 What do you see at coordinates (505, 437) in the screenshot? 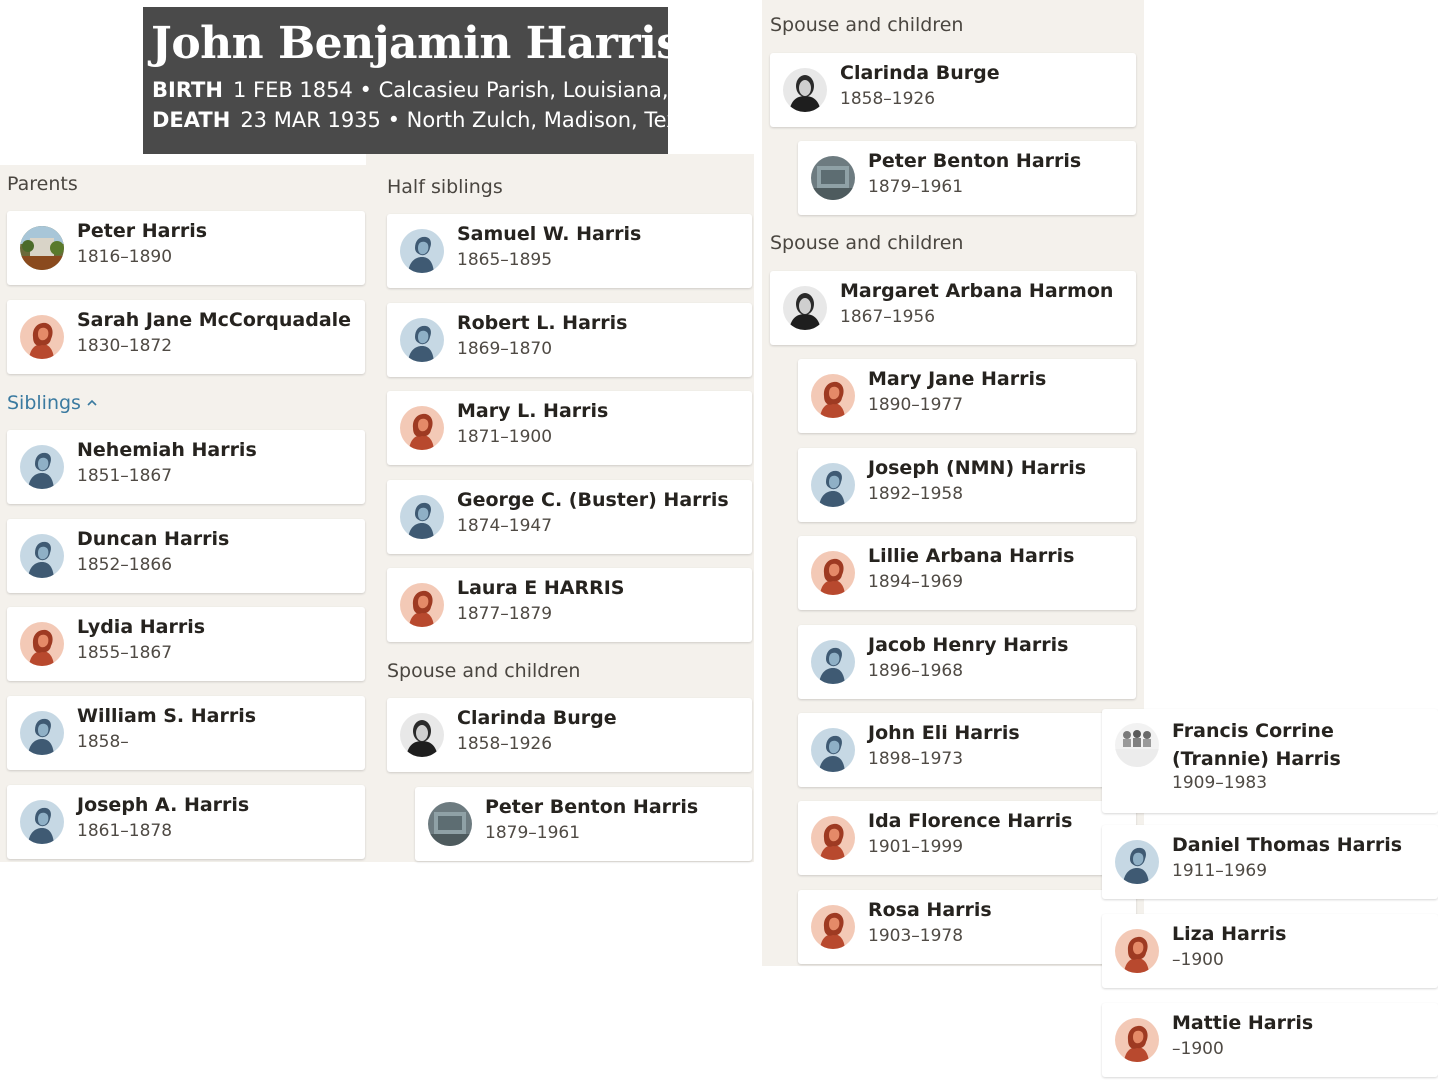
I see `life-years: 1871–1900` at bounding box center [505, 437].